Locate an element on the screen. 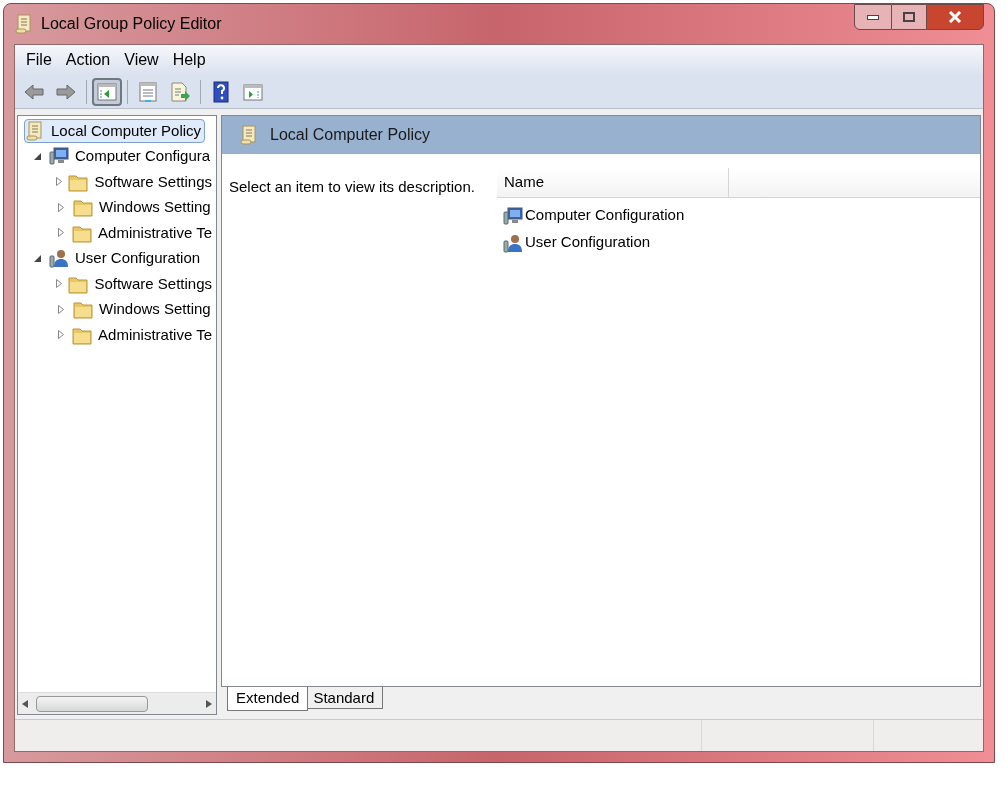 The width and height of the screenshot is (1008, 803). scrollbar-thumb is located at coordinates (92, 703).